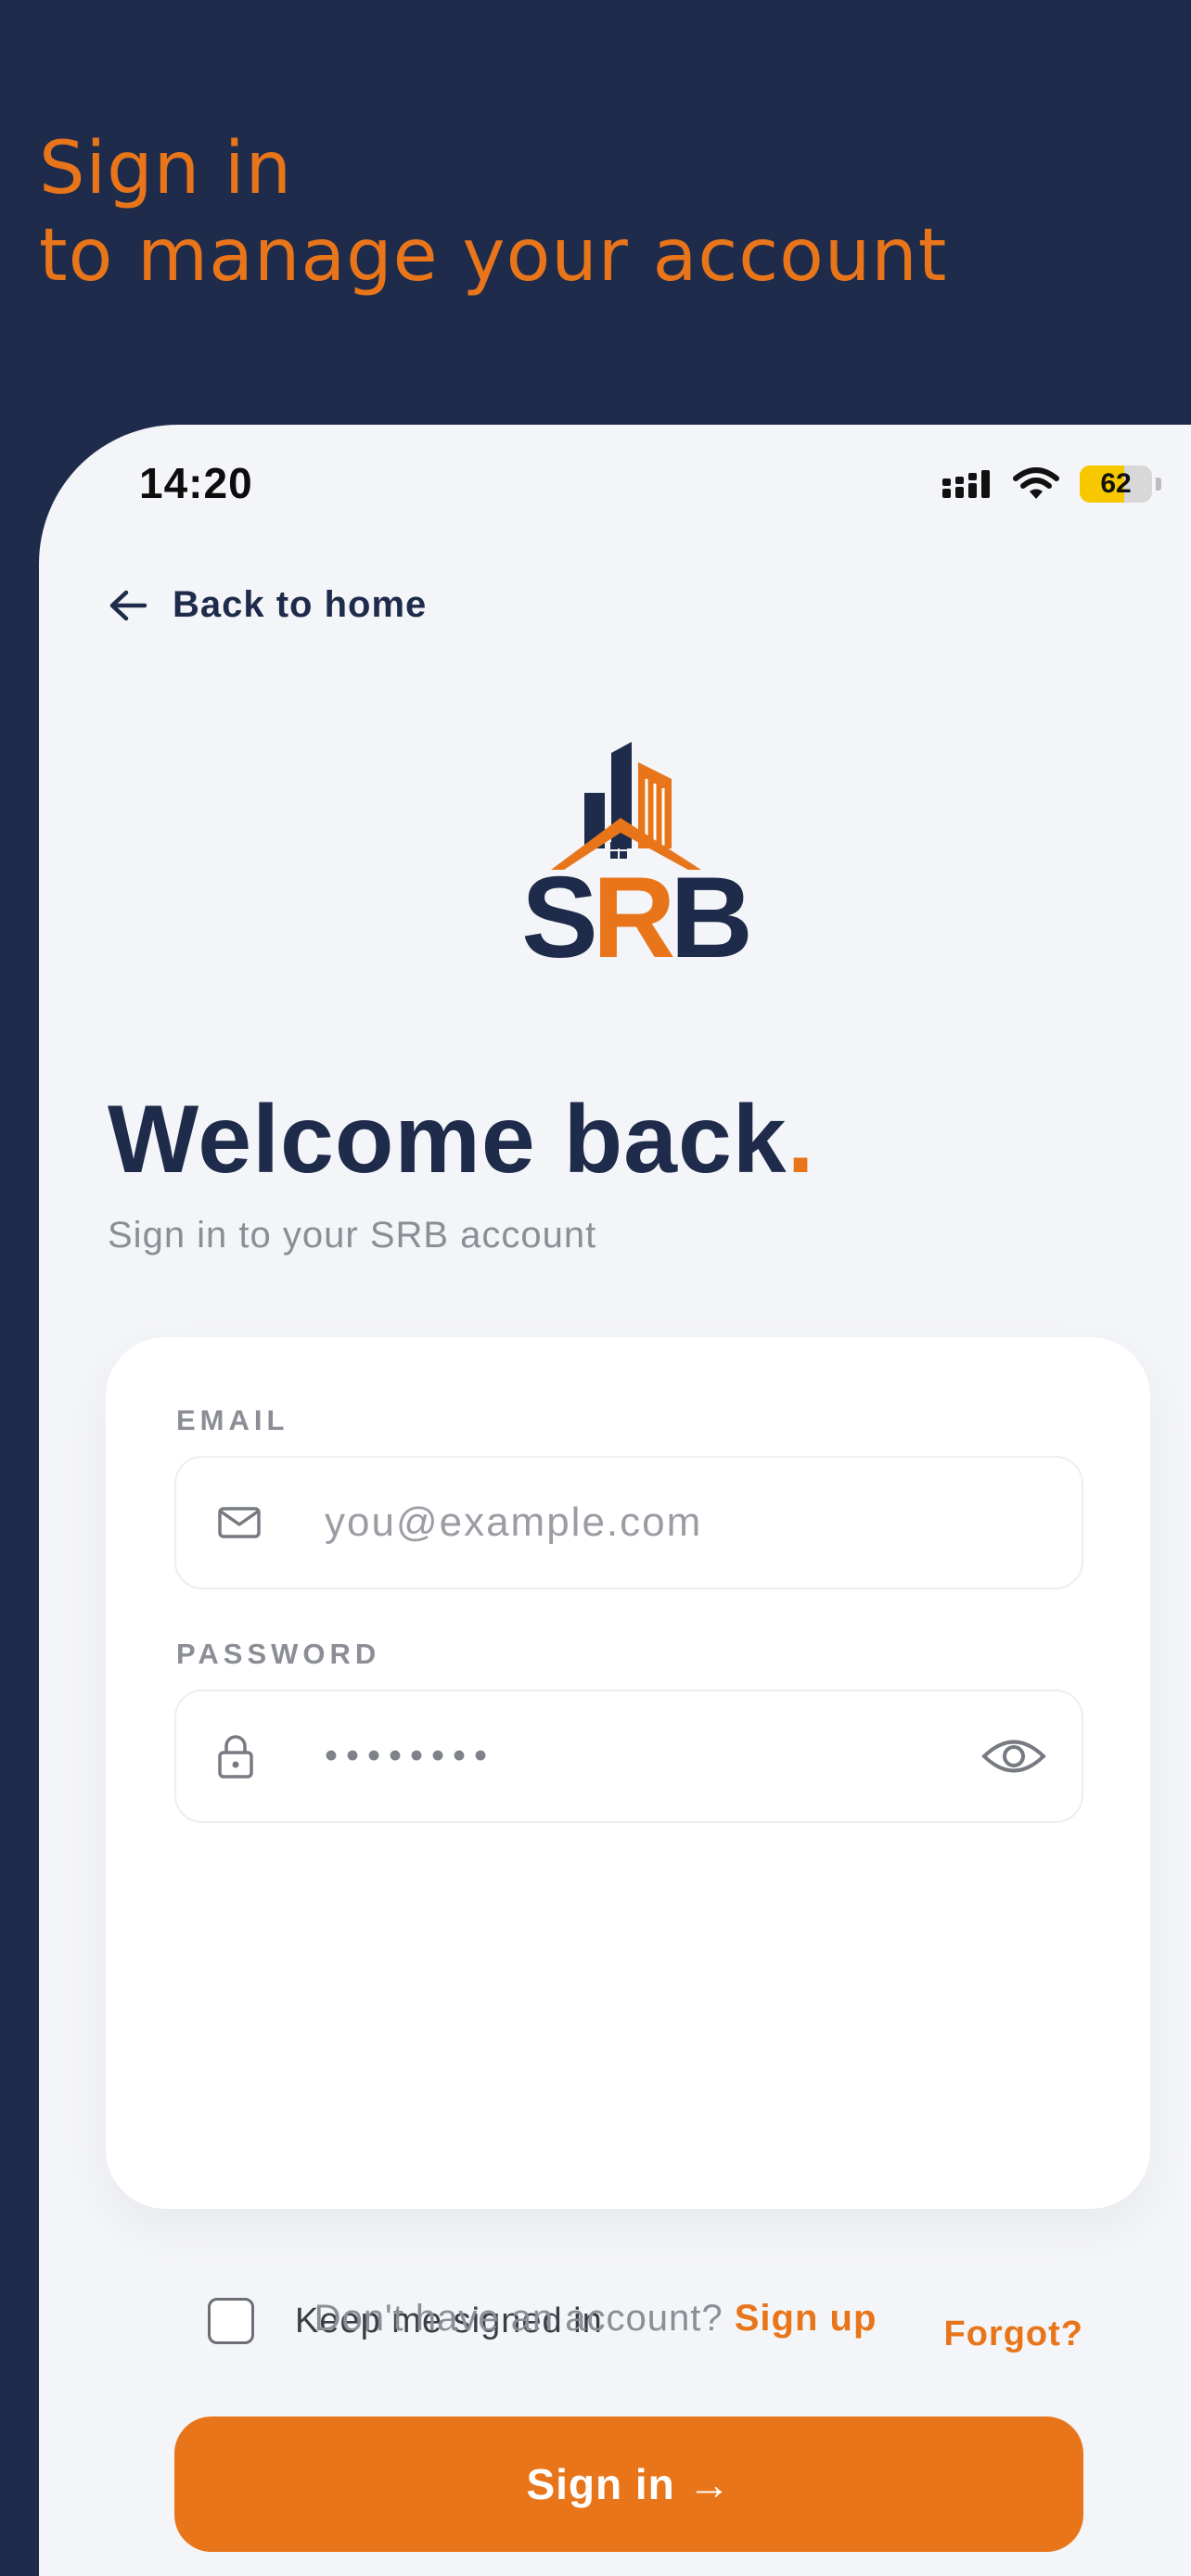  I want to click on email-label: EMAIL, so click(232, 1420).